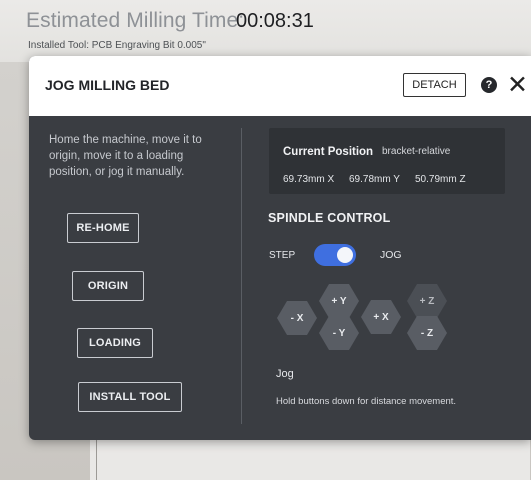  I want to click on jog-plus-z-button: + Z, so click(427, 301).